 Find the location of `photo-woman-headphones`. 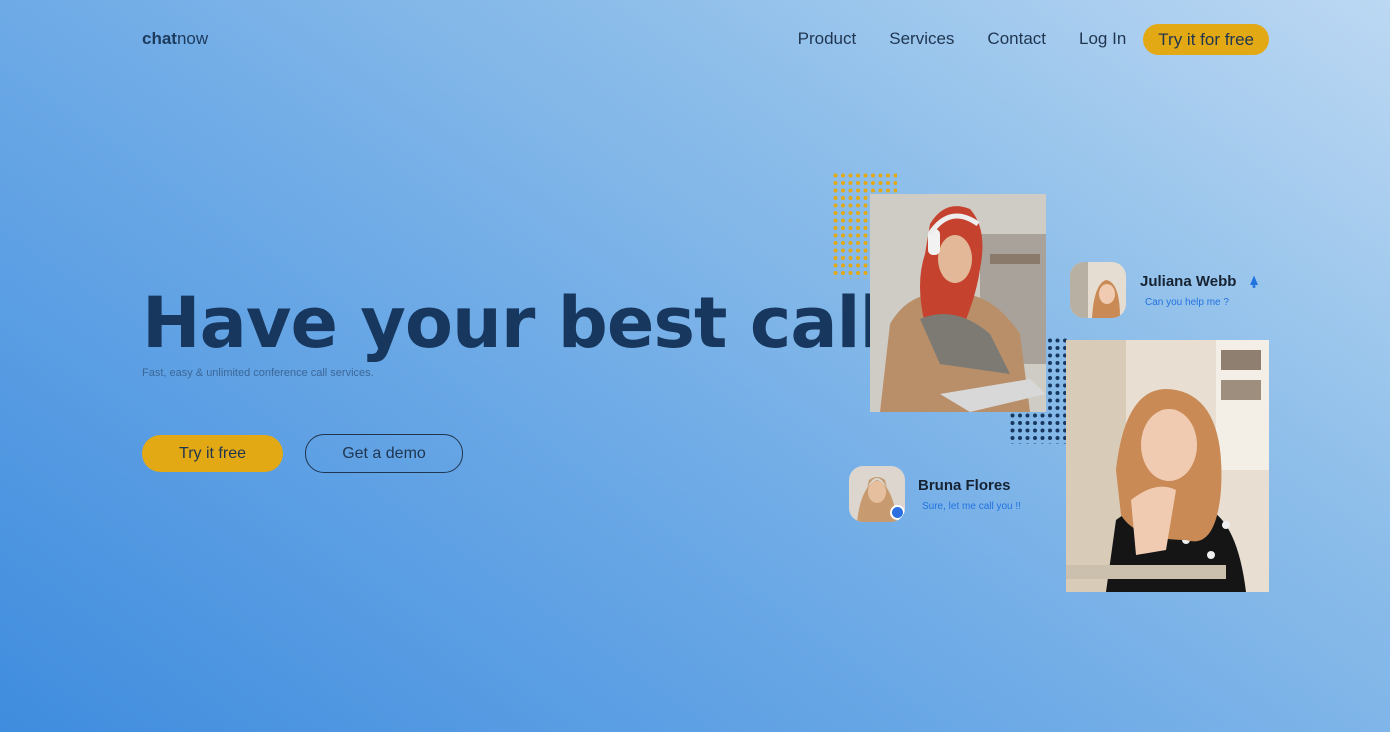

photo-woman-headphones is located at coordinates (958, 303).